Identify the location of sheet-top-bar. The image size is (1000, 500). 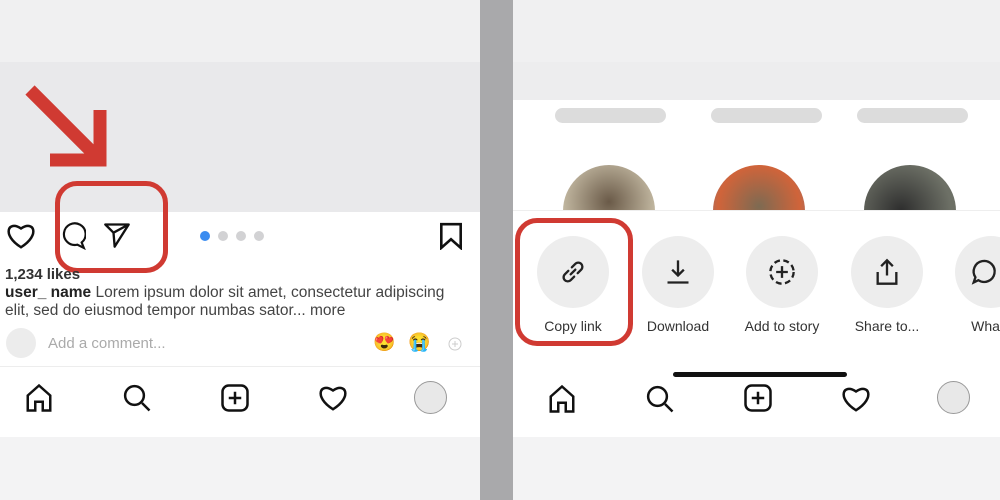
(756, 81).